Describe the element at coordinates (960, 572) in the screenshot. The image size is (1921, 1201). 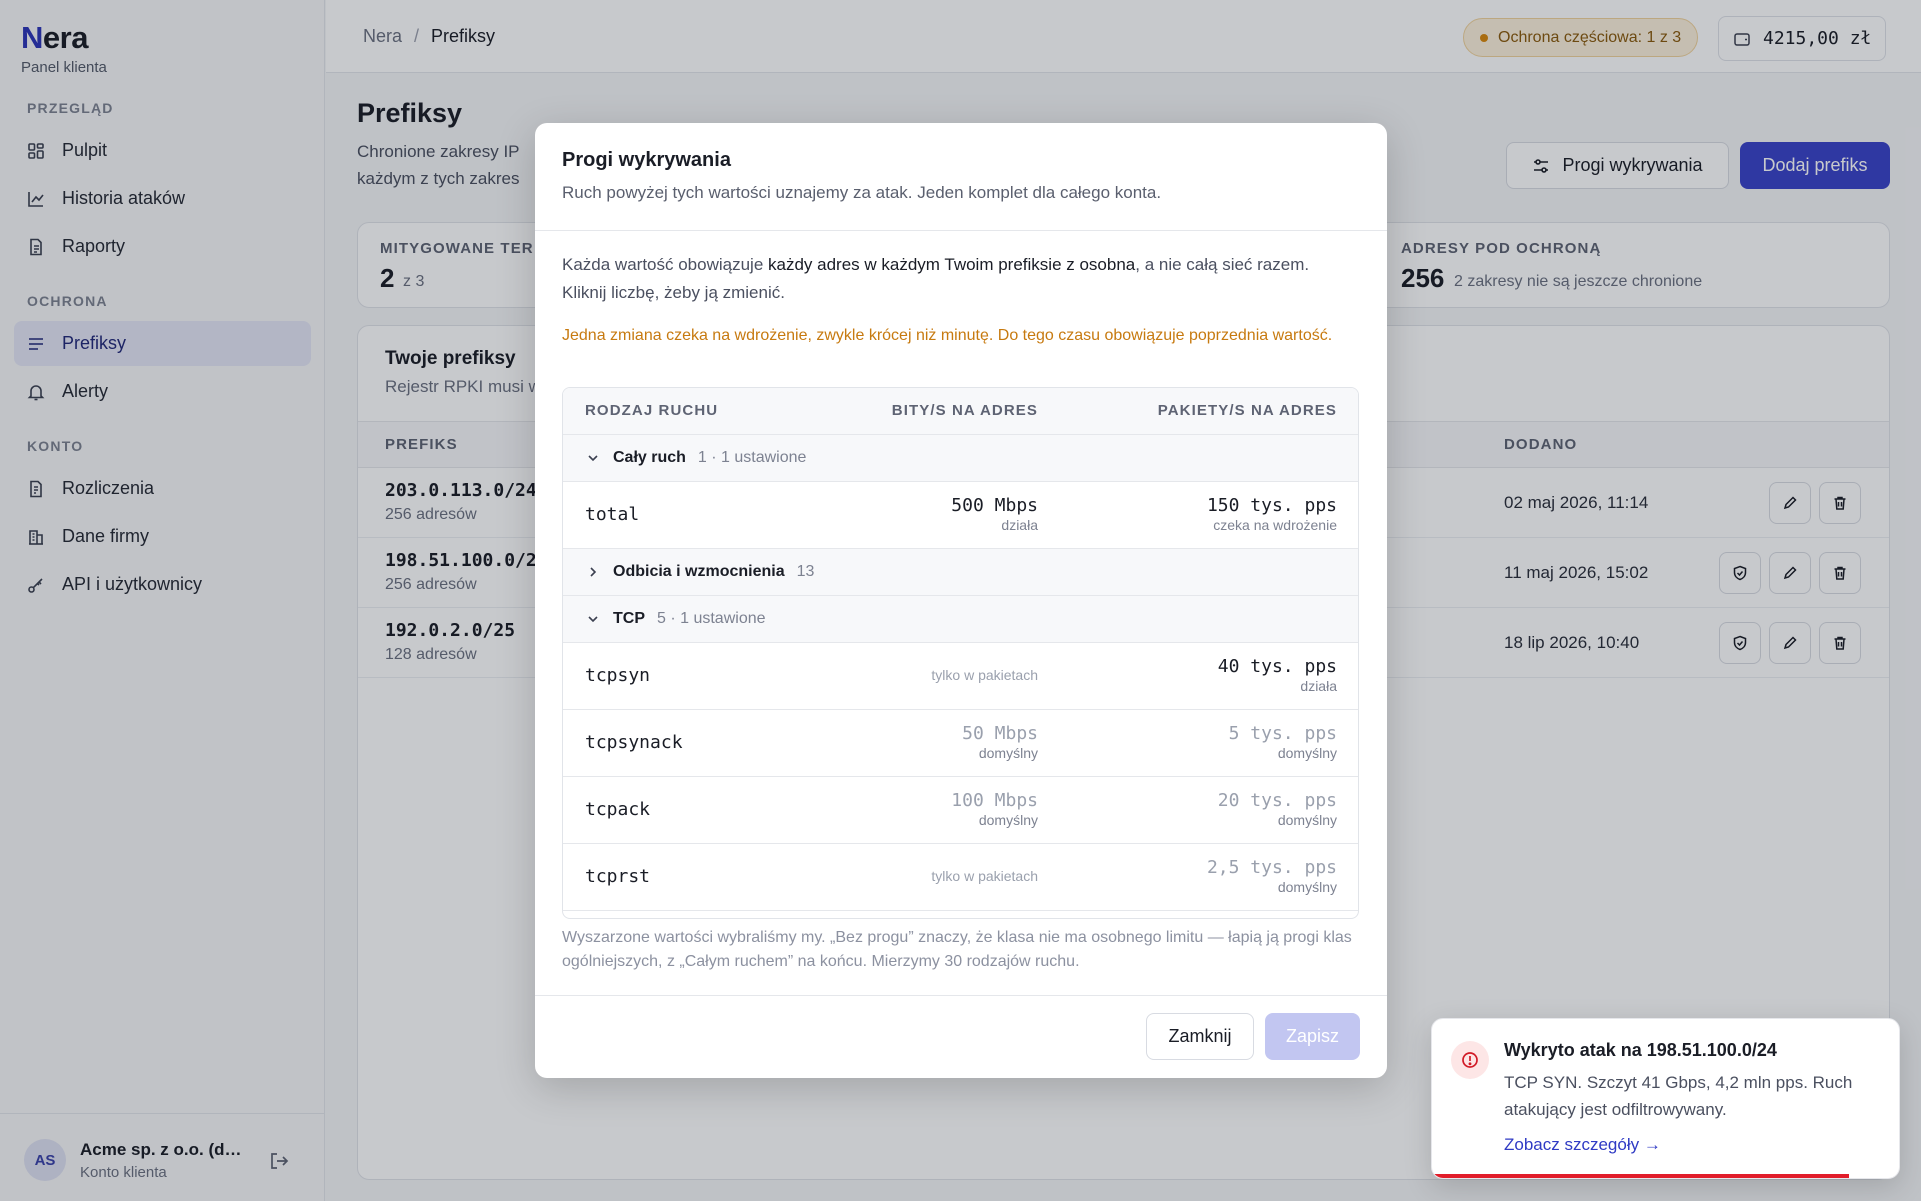
I see `group-row-reflection: Odbicia i wzmocnienia 13` at that location.